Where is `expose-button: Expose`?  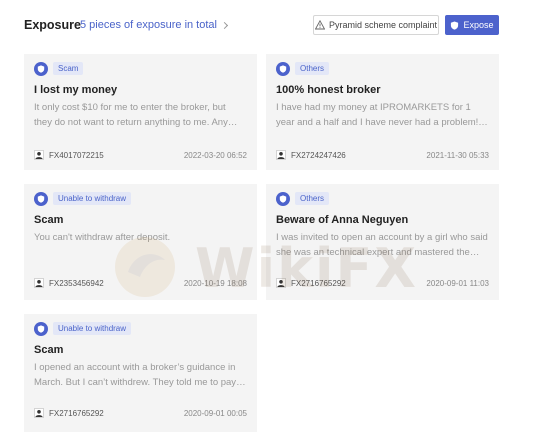
expose-button: Expose is located at coordinates (472, 25).